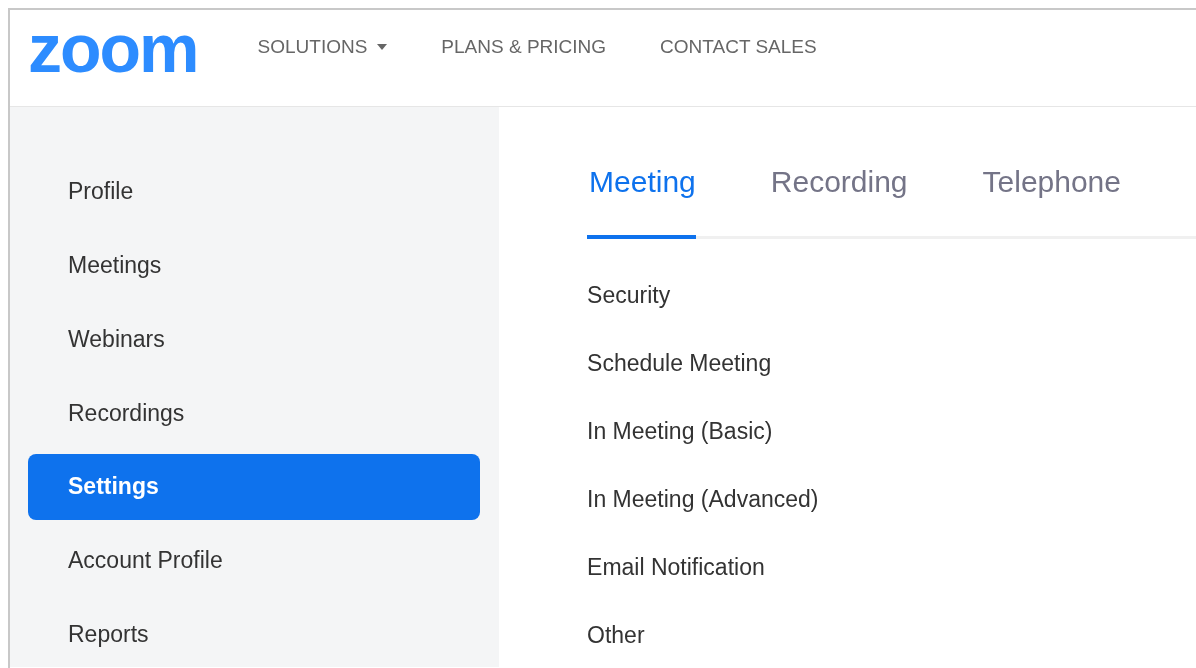  What do you see at coordinates (254, 413) in the screenshot?
I see `sidebar-item: Recordings` at bounding box center [254, 413].